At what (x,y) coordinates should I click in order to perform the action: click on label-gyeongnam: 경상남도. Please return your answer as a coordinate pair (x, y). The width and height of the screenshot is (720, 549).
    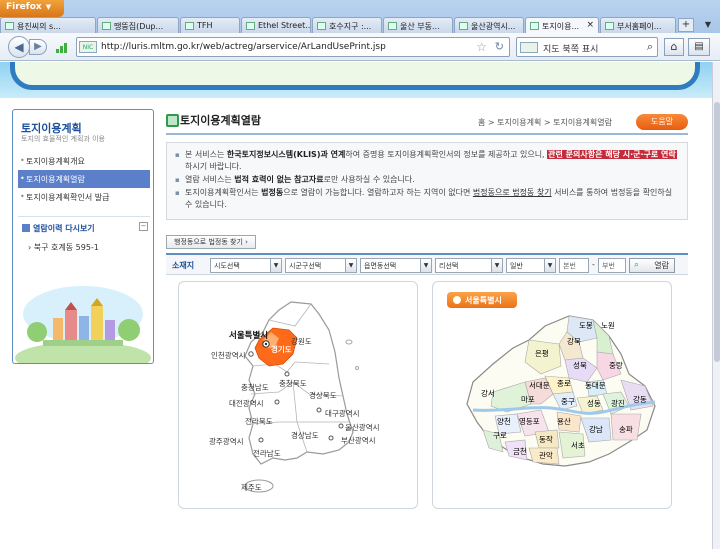
    Looking at the image, I should click on (305, 435).